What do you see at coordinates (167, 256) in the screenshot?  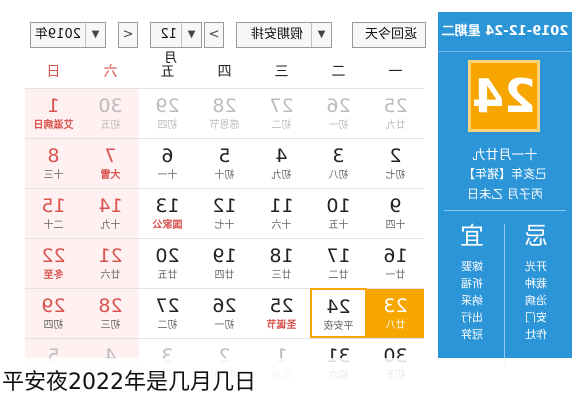 I see `day-number: 20` at bounding box center [167, 256].